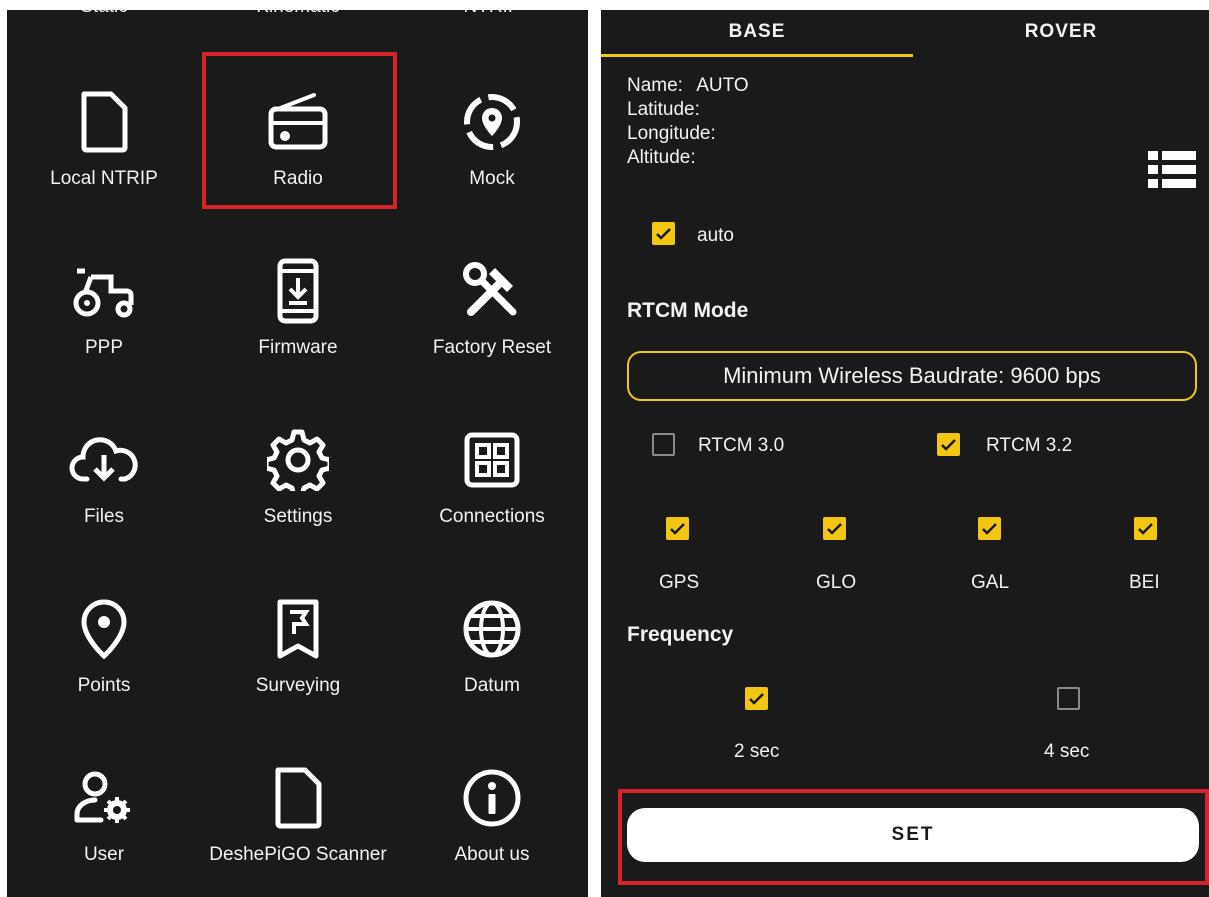 The height and width of the screenshot is (897, 1209). Describe the element at coordinates (298, 460) in the screenshot. I see `gear-icon` at that location.